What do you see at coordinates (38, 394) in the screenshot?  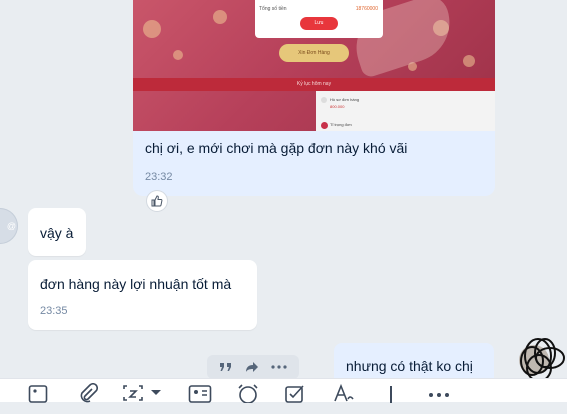 I see `image-icon` at bounding box center [38, 394].